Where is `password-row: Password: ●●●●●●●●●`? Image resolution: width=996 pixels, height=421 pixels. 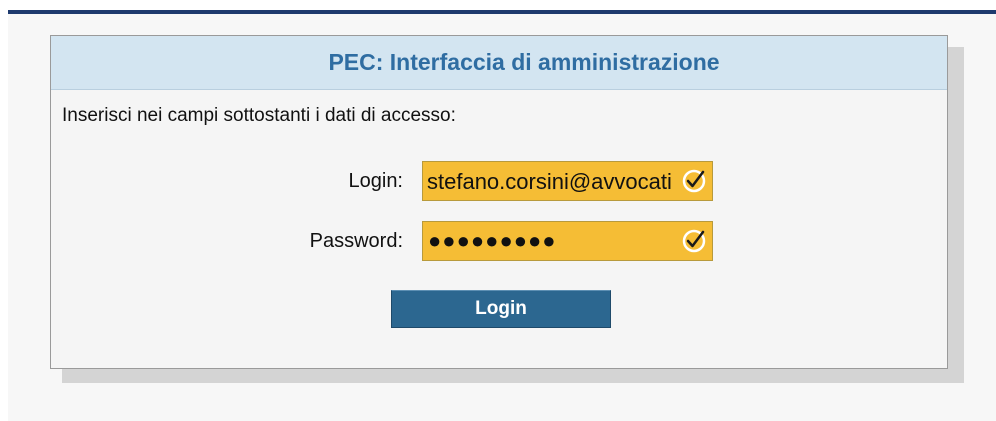 password-row: Password: ●●●●●●●●● is located at coordinates (499, 241).